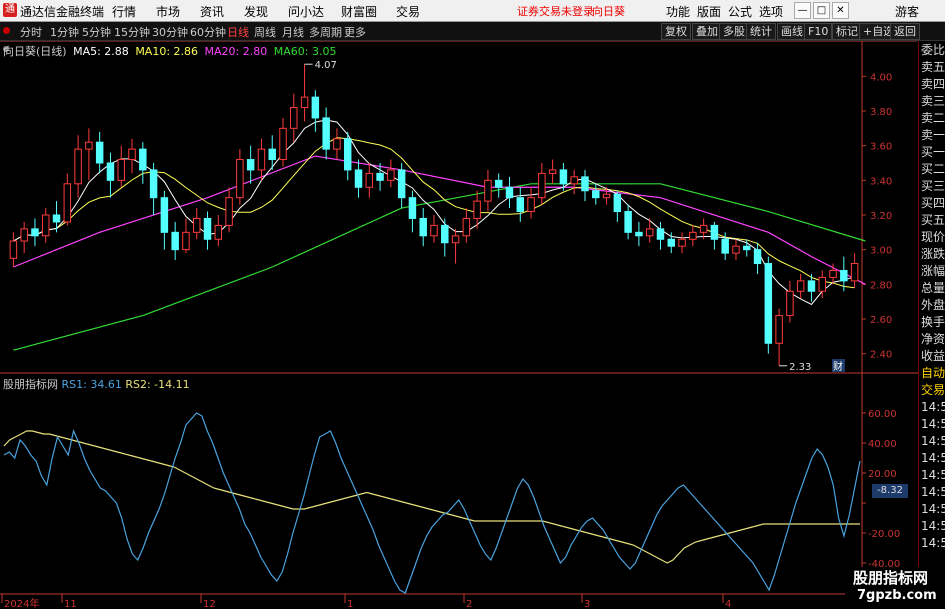  Describe the element at coordinates (882, 414) in the screenshot. I see `indicator-tick-label: 60.00` at that location.